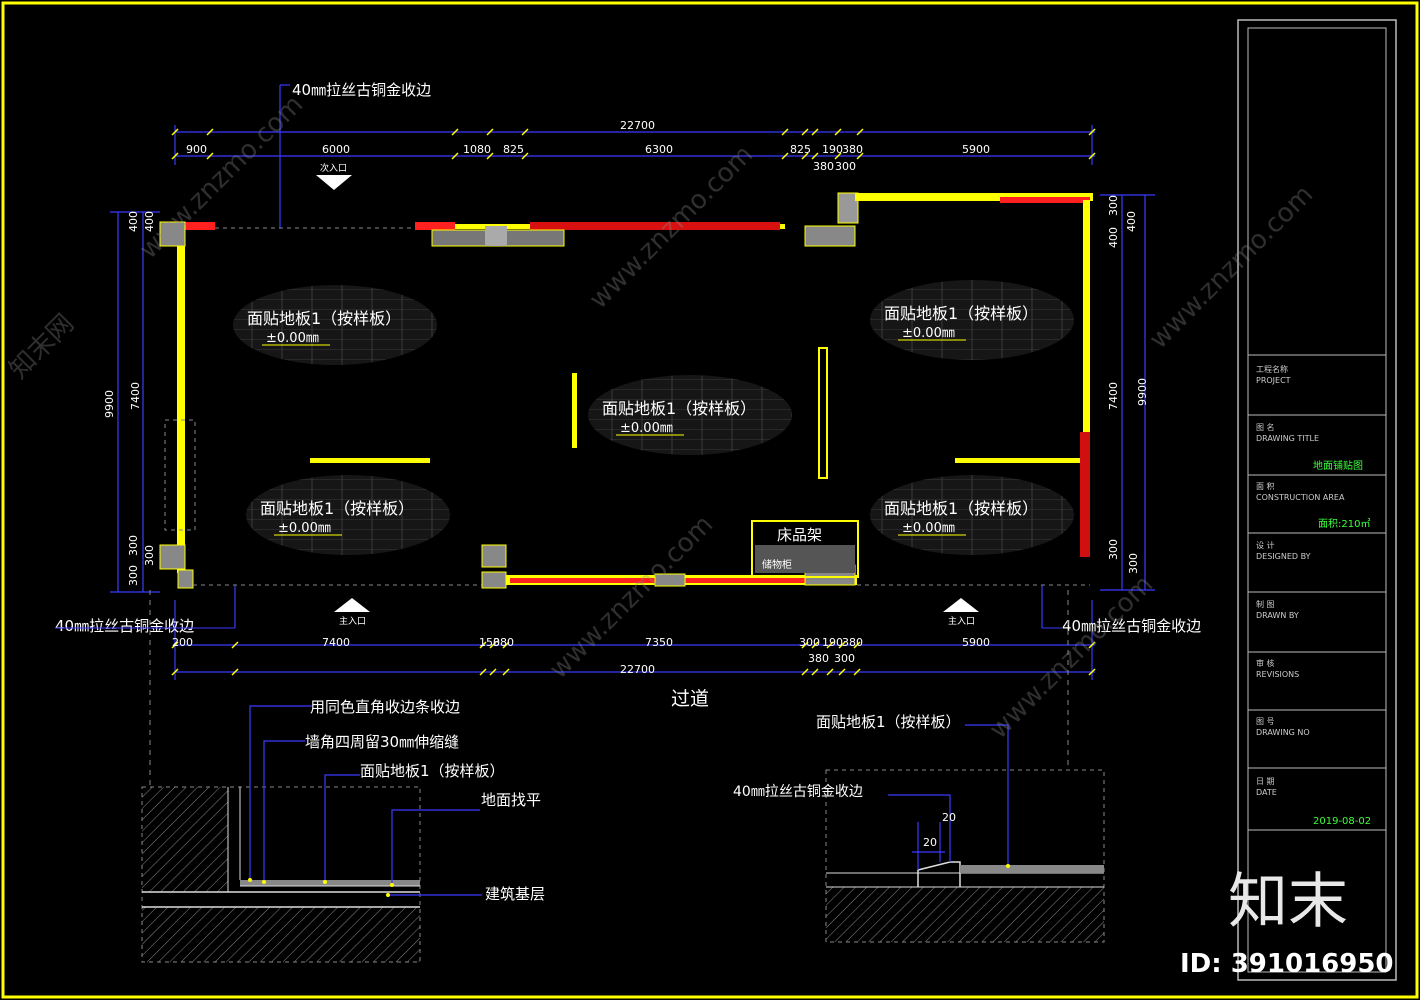 This screenshot has width=1420, height=1000. Describe the element at coordinates (1283, 732) in the screenshot. I see `tb-no-en: DRAWING NO` at that location.